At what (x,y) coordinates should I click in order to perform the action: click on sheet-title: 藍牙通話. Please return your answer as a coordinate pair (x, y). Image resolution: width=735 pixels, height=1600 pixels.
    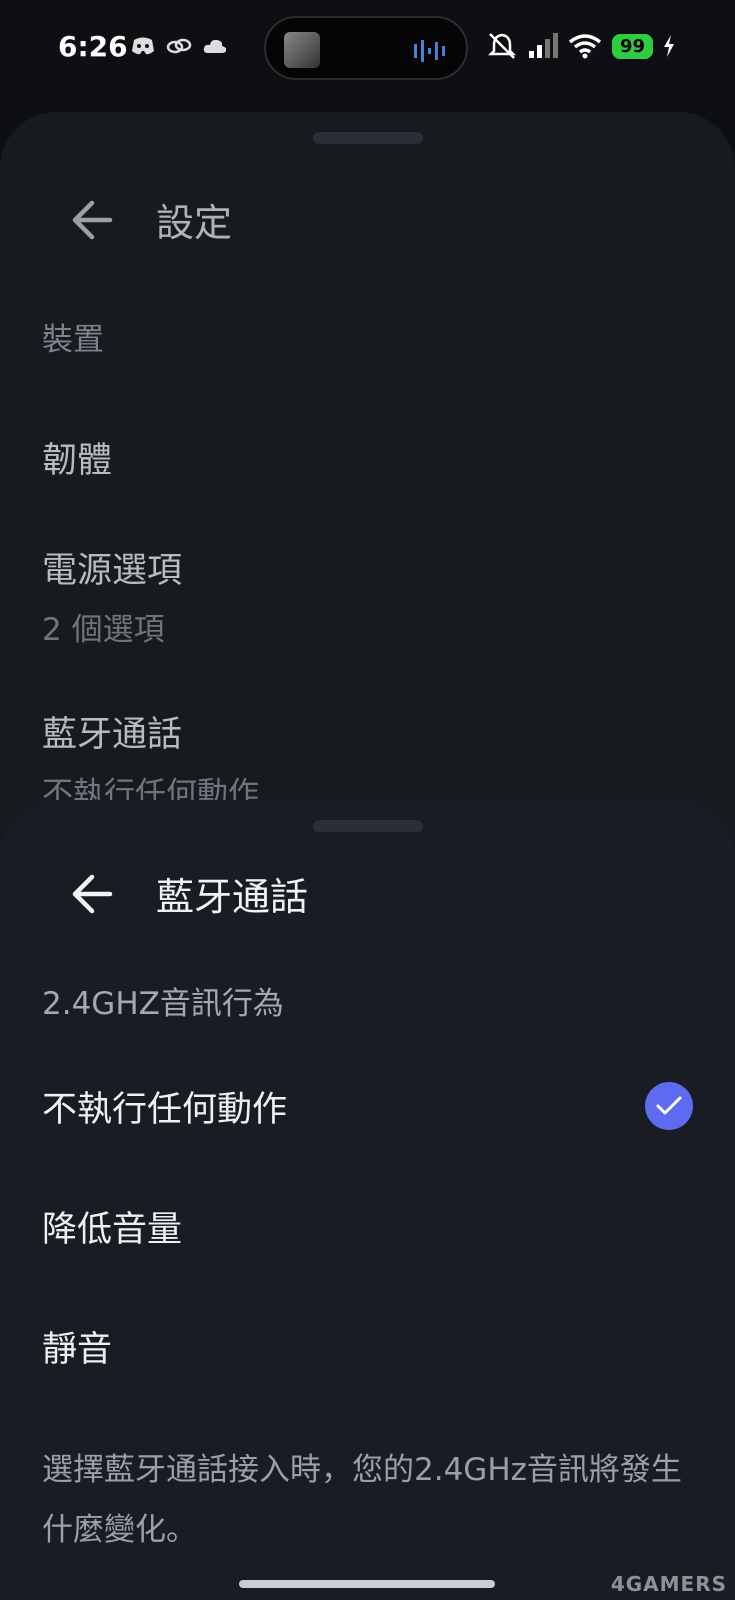
    Looking at the image, I should click on (232, 897).